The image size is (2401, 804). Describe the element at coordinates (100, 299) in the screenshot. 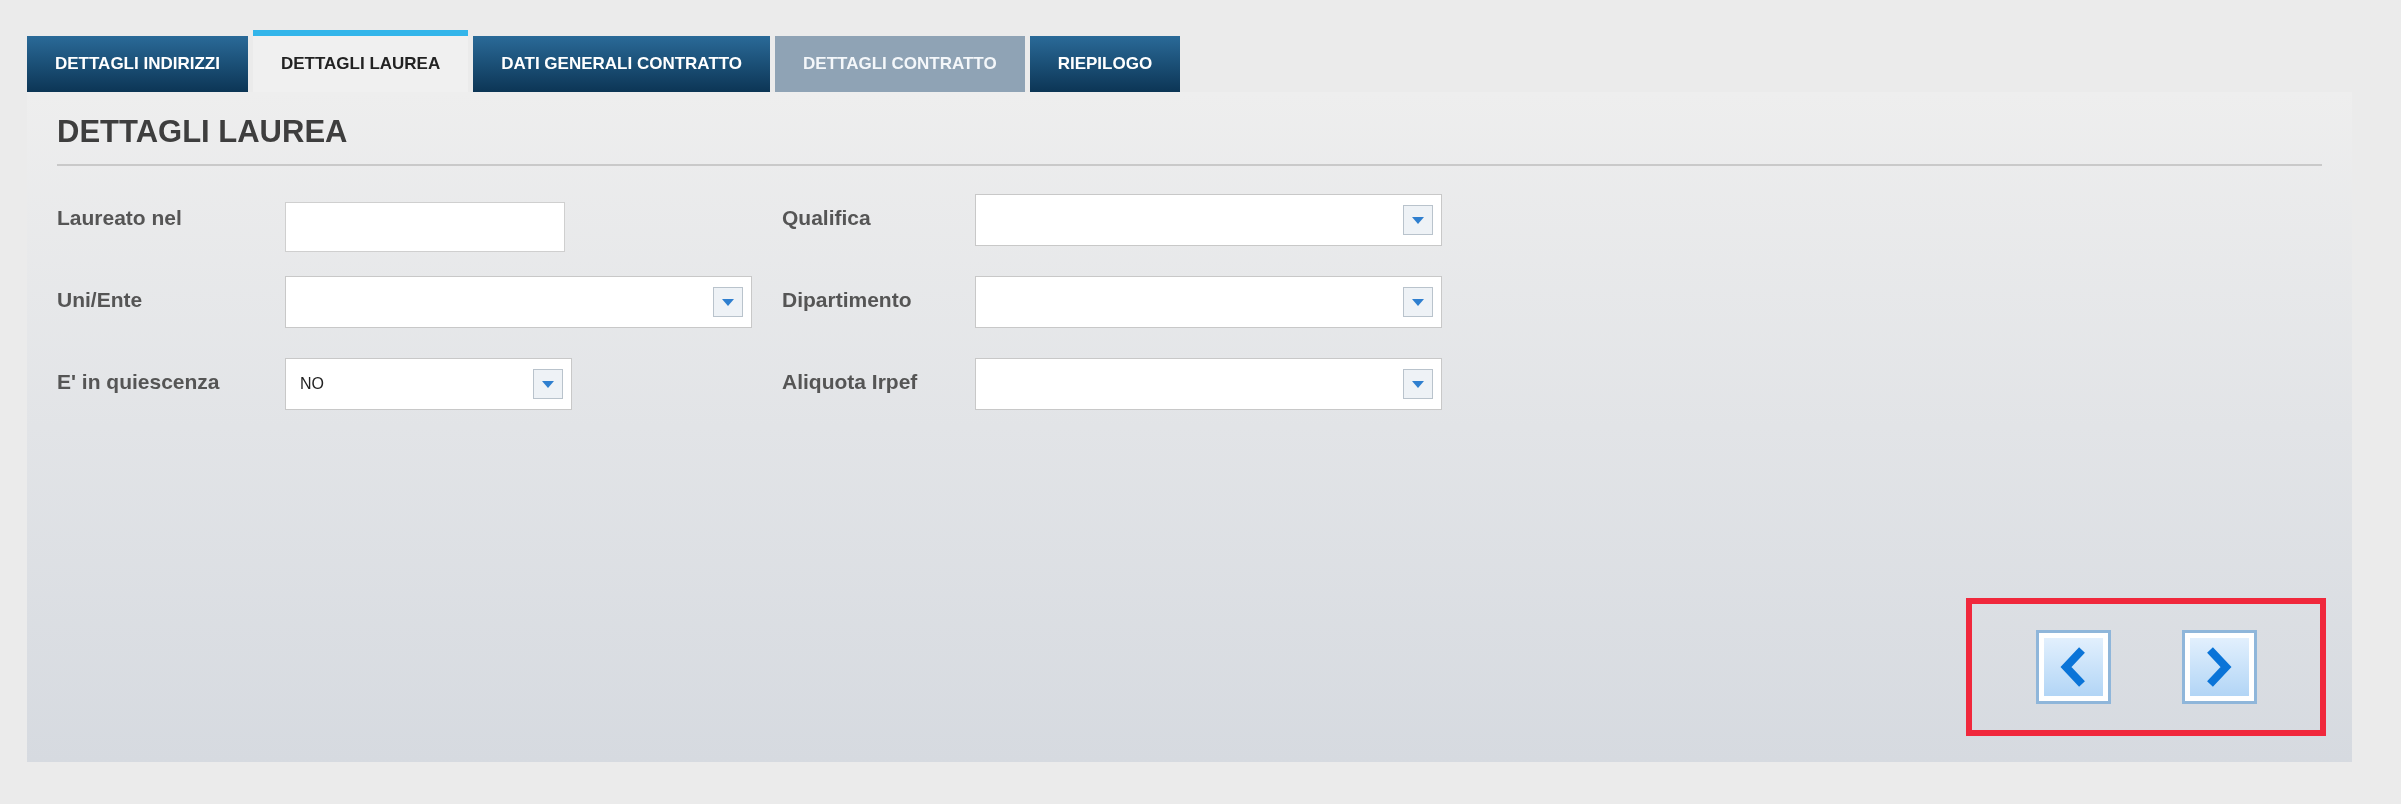

I see `field-label: Uni/Ente` at that location.